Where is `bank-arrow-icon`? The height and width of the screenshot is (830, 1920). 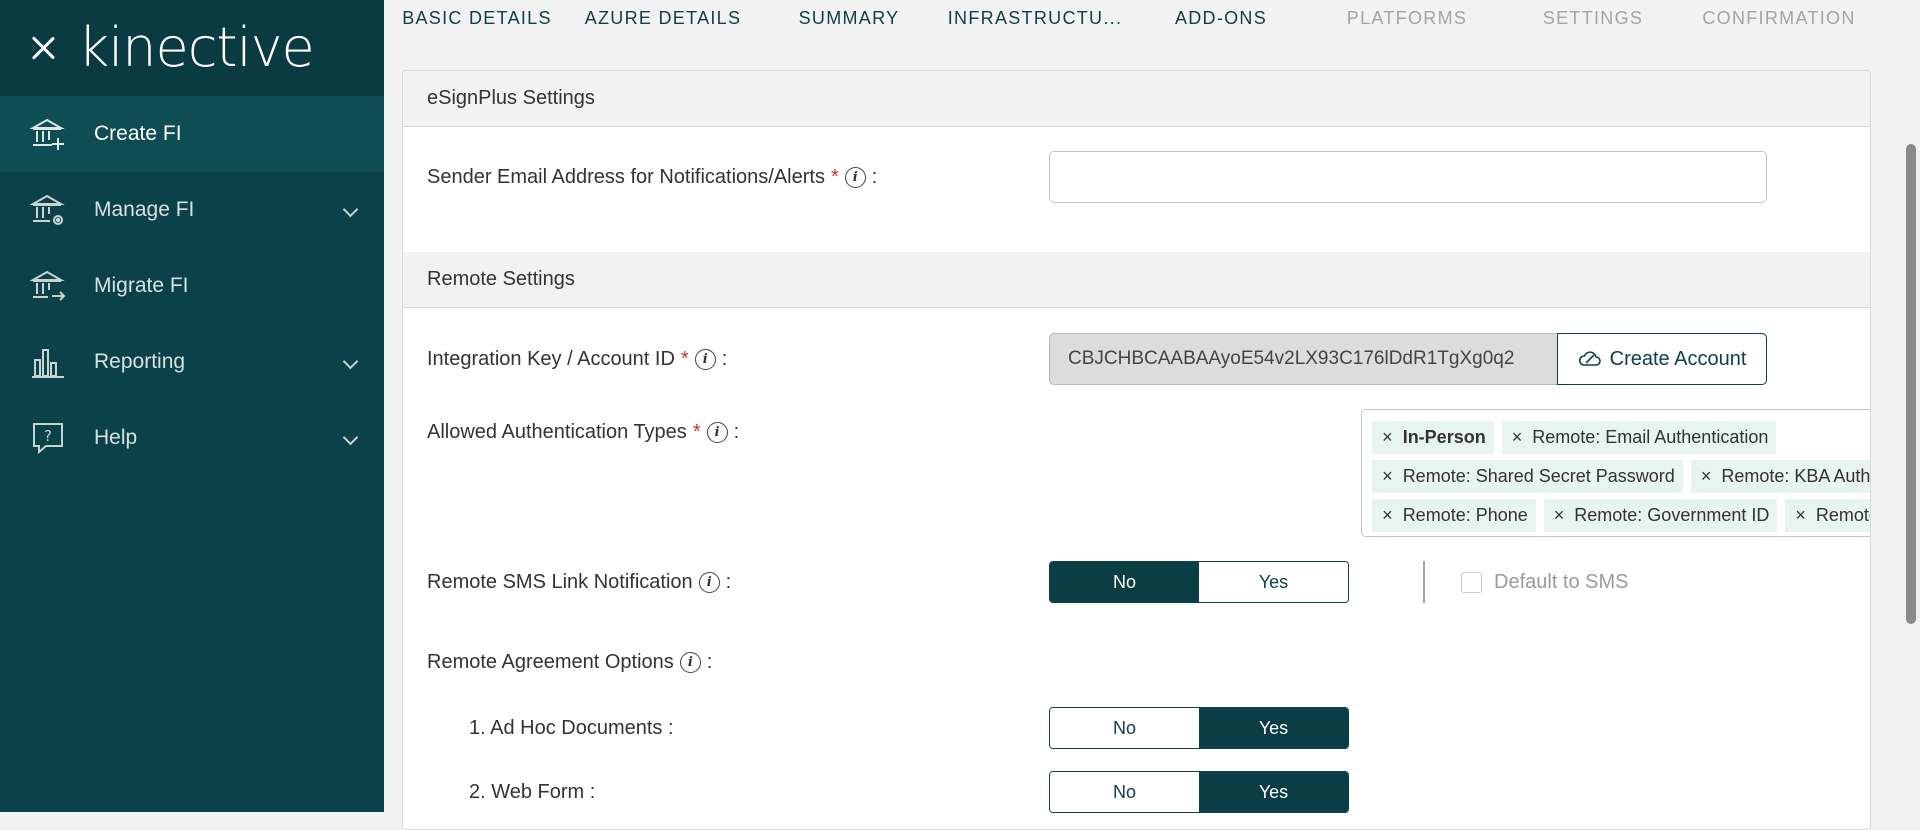
bank-arrow-icon is located at coordinates (48, 286).